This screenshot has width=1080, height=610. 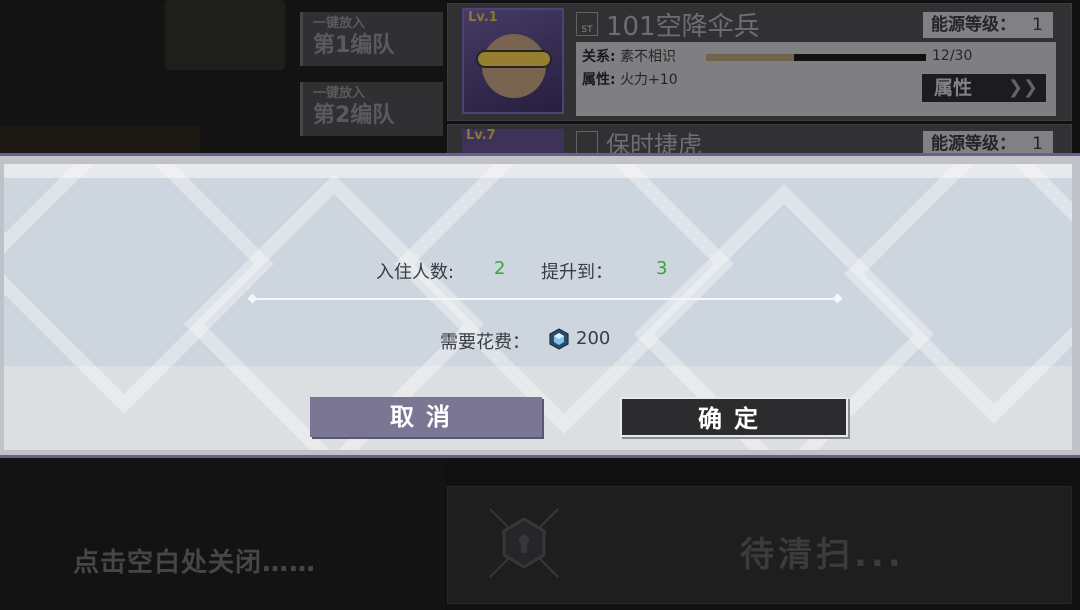 What do you see at coordinates (415, 272) in the screenshot?
I see `occupancy-label: 入住人数:` at bounding box center [415, 272].